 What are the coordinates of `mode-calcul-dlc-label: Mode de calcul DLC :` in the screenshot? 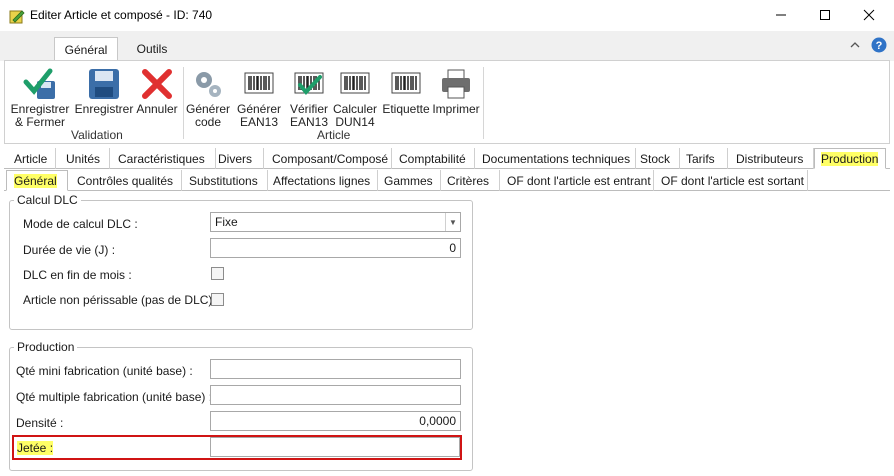 It's located at (80, 224).